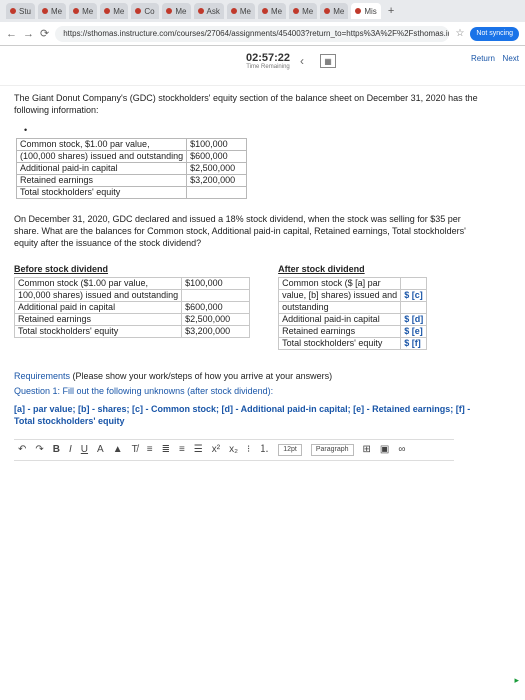 The width and height of the screenshot is (525, 700). Describe the element at coordinates (132, 331) in the screenshot. I see `table-row: Total stockholders' equity $3,200,000` at that location.